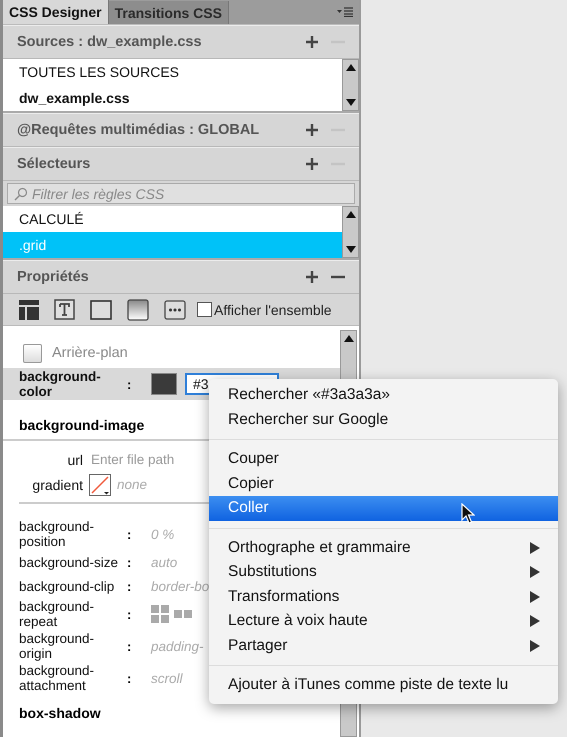 This screenshot has width=567, height=737. I want to click on section-title: @Requêtes multimédias : GLOBAL, so click(138, 130).